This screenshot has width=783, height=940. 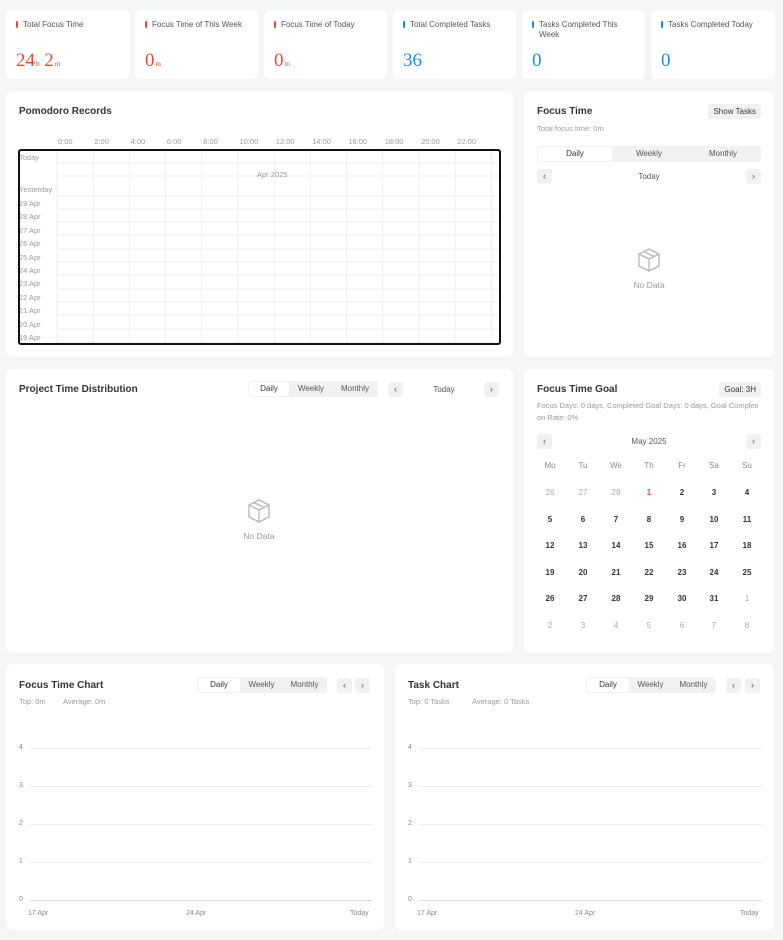 I want to click on month-label: Apr 2025, so click(x=272, y=174).